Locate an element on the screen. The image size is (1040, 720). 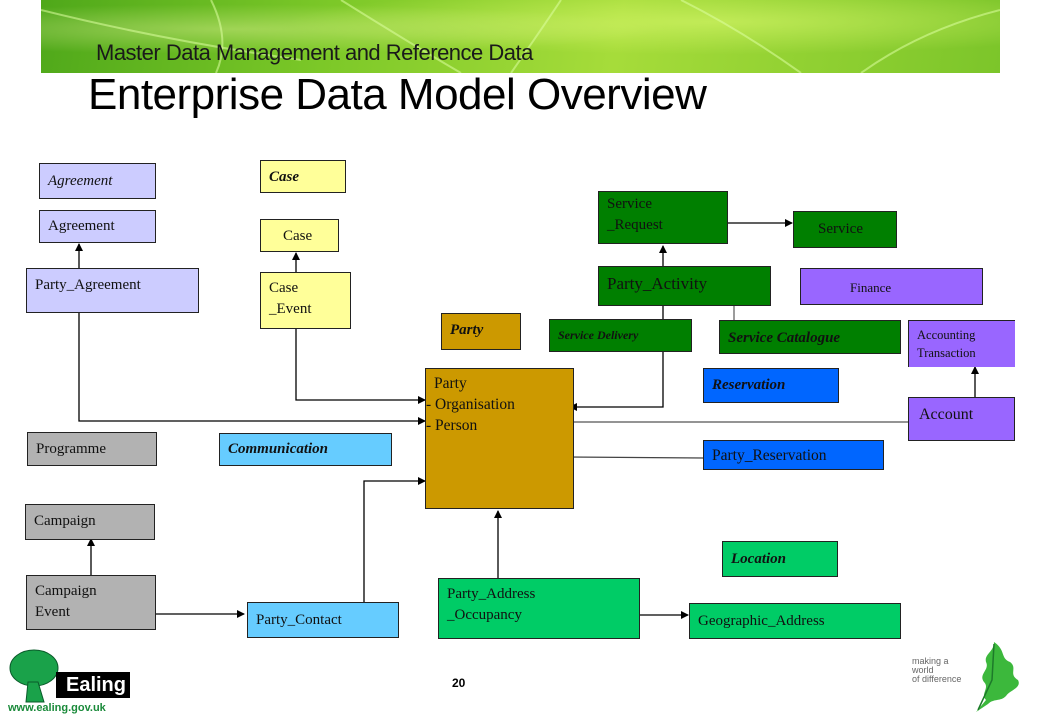
campaign-event-line1: Campaign is located at coordinates (66, 591).